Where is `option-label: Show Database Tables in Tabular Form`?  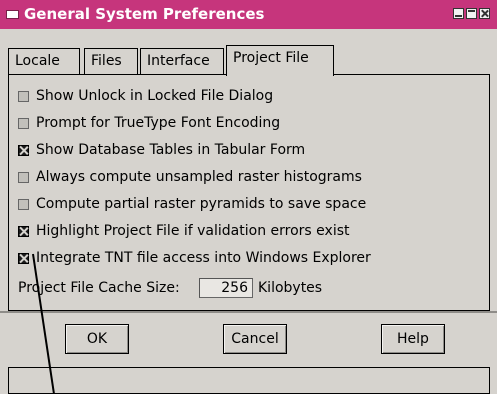
option-label: Show Database Tables in Tabular Form is located at coordinates (171, 150).